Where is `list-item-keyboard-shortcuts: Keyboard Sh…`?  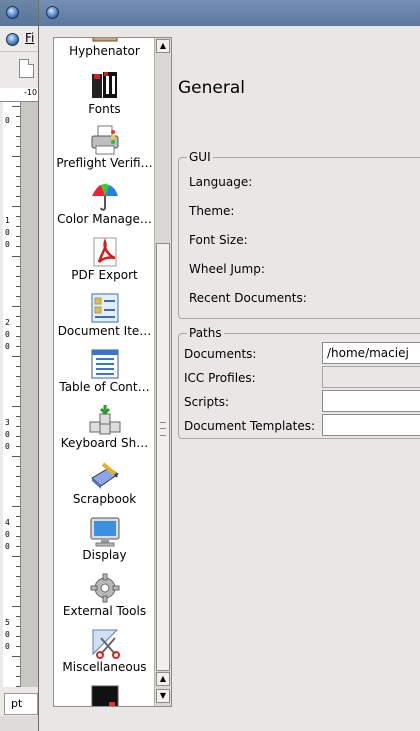
list-item-keyboard-shortcuts: Keyboard Sh… is located at coordinates (104, 427).